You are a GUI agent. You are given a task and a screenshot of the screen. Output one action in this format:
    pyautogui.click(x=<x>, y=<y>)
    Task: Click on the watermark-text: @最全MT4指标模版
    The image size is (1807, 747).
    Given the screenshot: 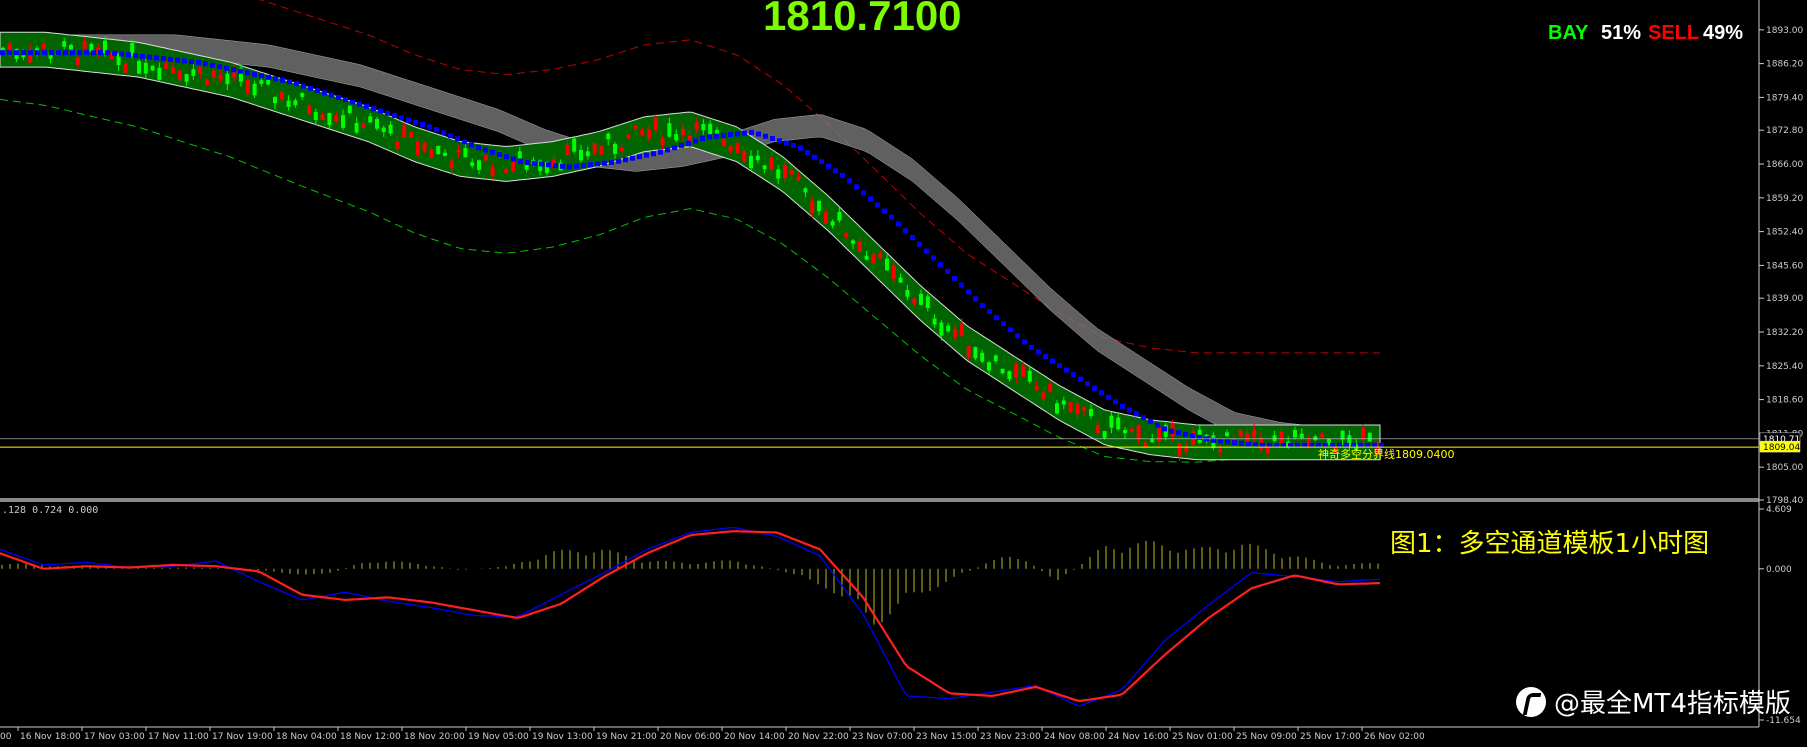 What is the action you would take?
    pyautogui.click(x=1672, y=704)
    